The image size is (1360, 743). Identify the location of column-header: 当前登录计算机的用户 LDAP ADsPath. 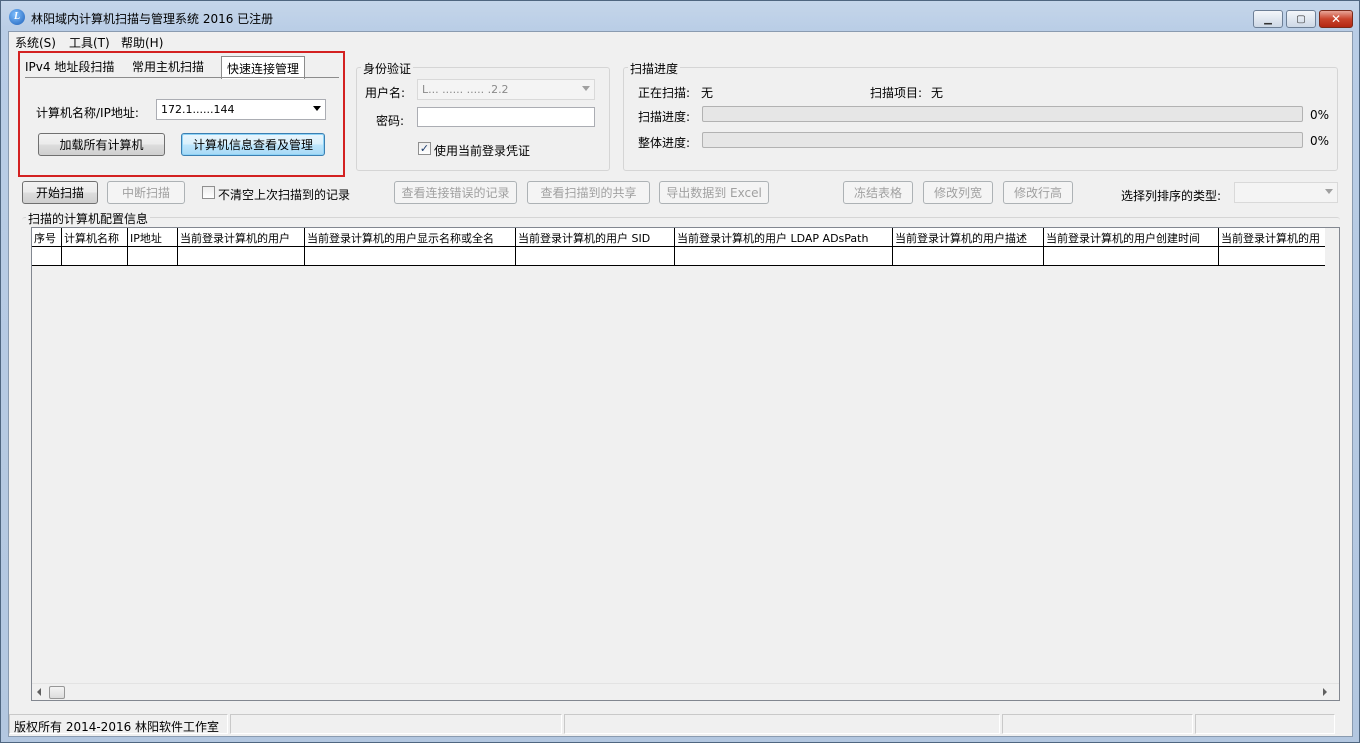
(783, 237).